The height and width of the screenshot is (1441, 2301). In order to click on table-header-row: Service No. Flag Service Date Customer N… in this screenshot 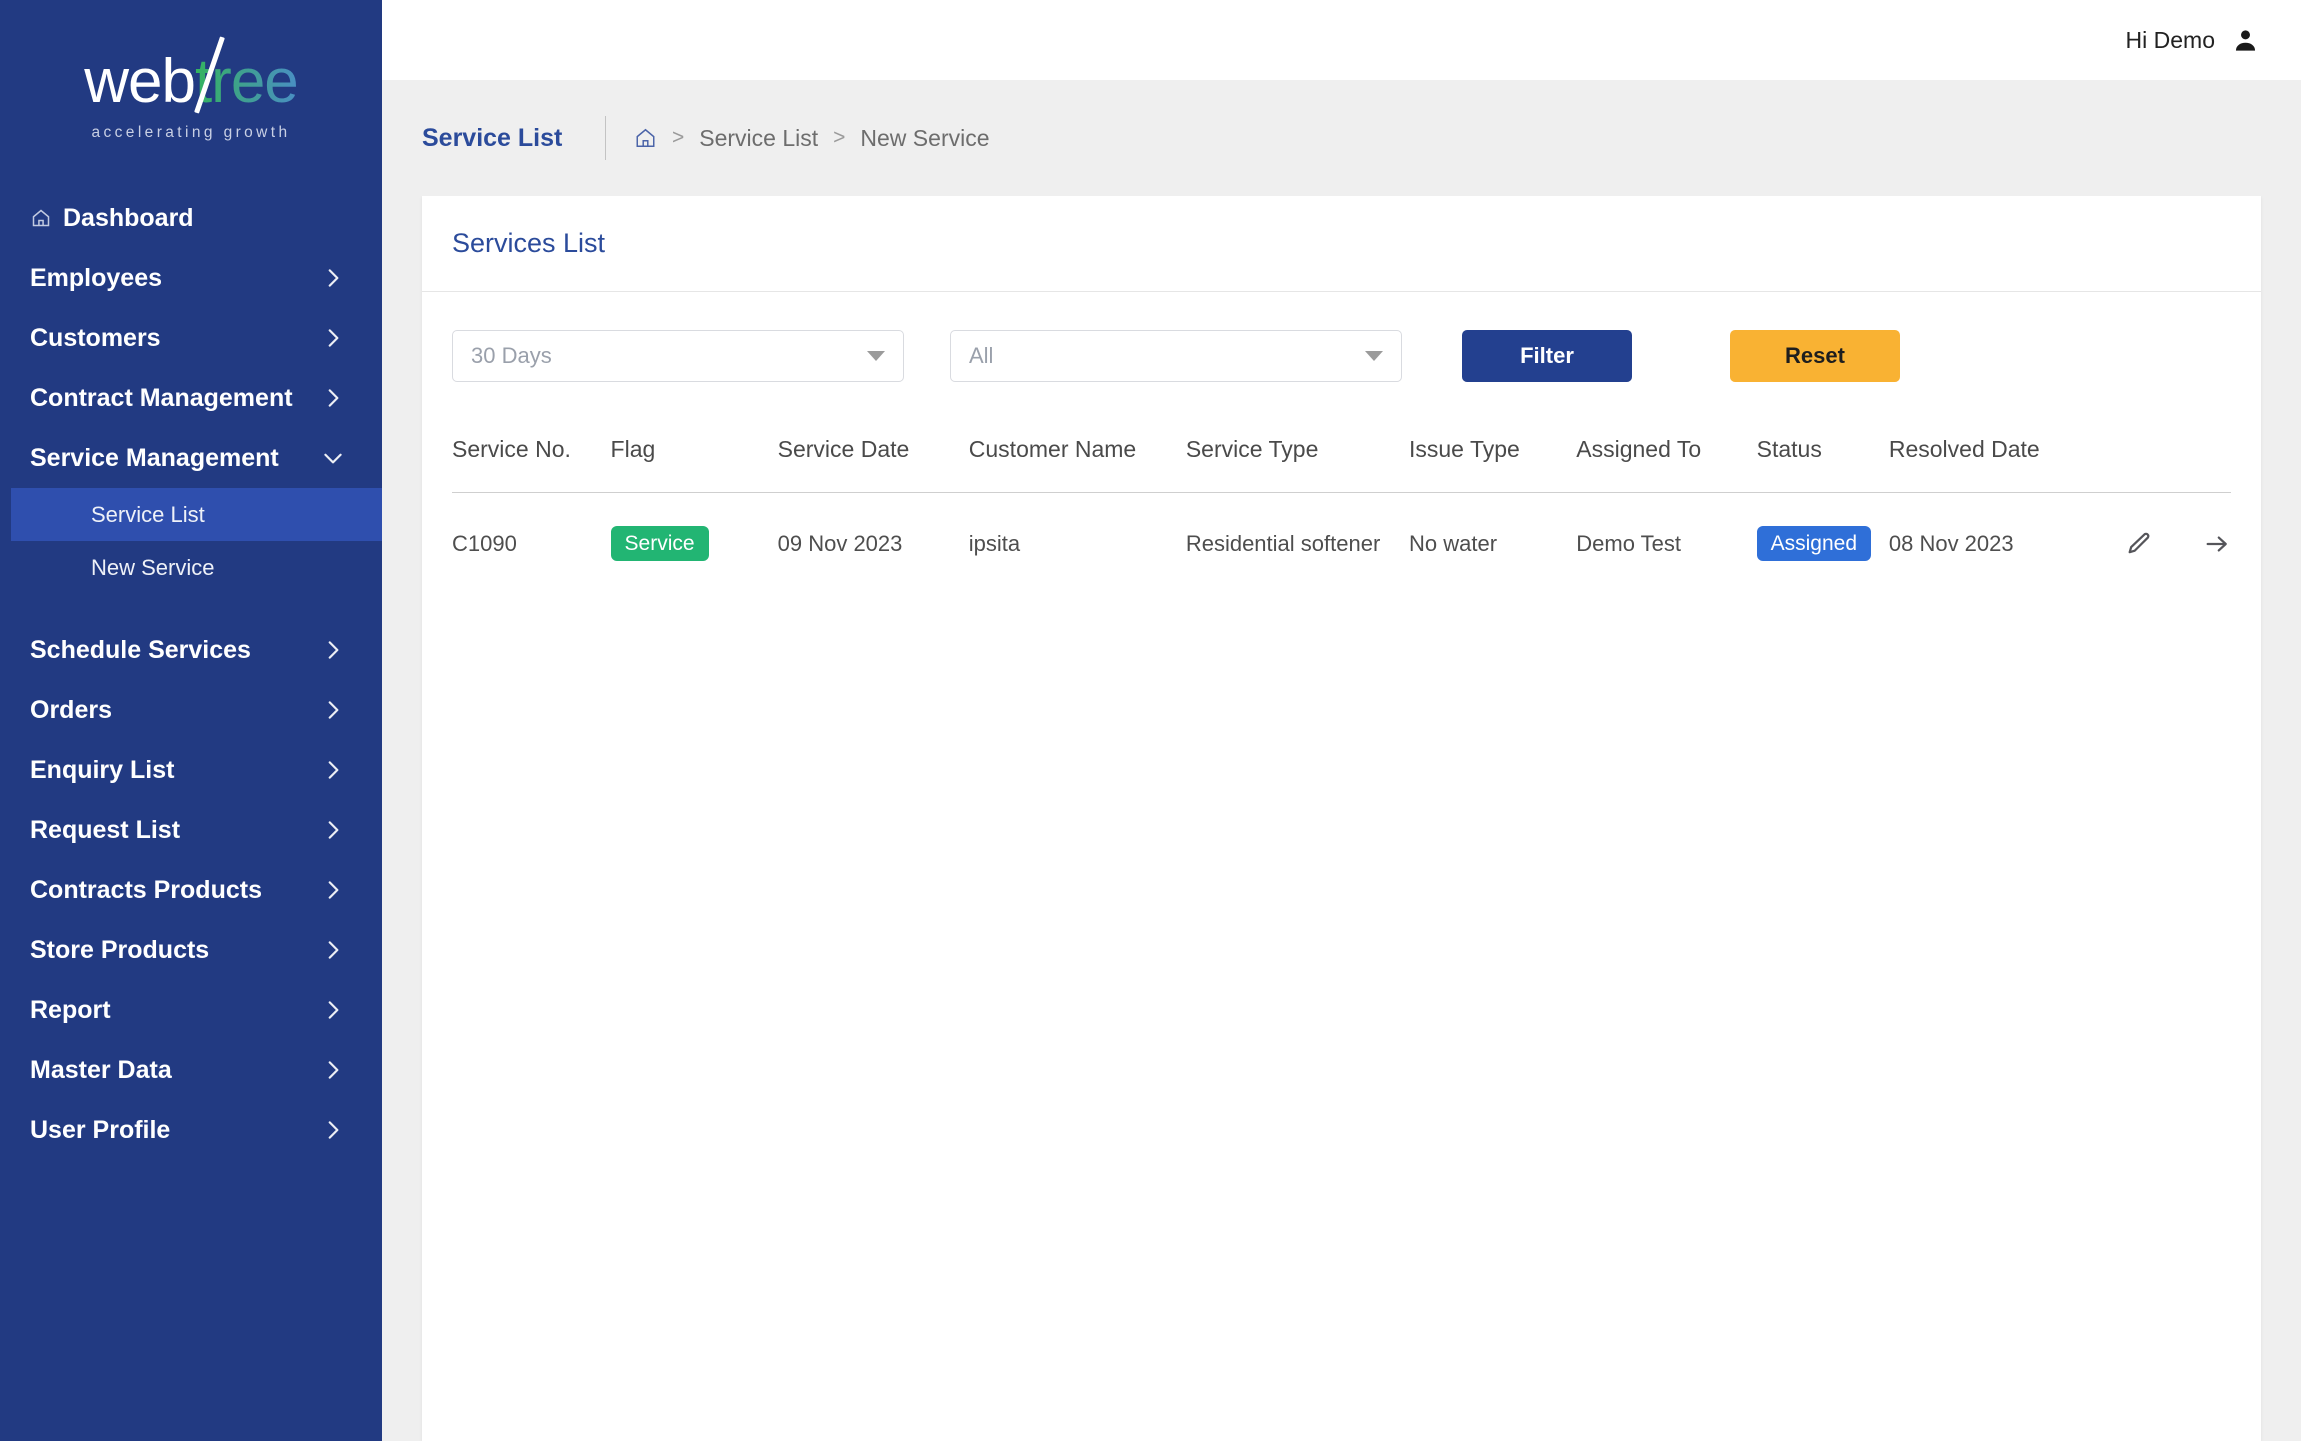, I will do `click(1341, 464)`.